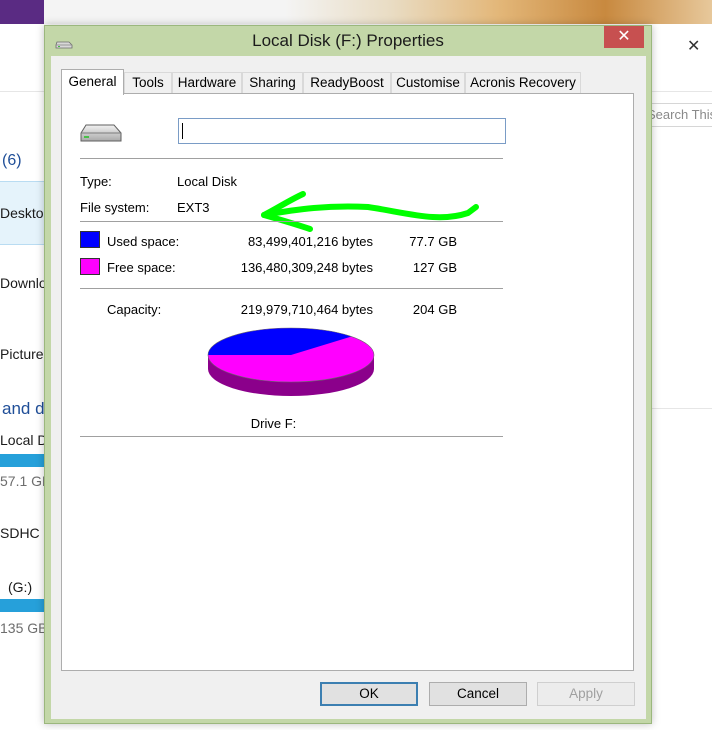 Image resolution: width=712 pixels, height=730 pixels. Describe the element at coordinates (207, 83) in the screenshot. I see `tab-hardware: Hardware` at that location.